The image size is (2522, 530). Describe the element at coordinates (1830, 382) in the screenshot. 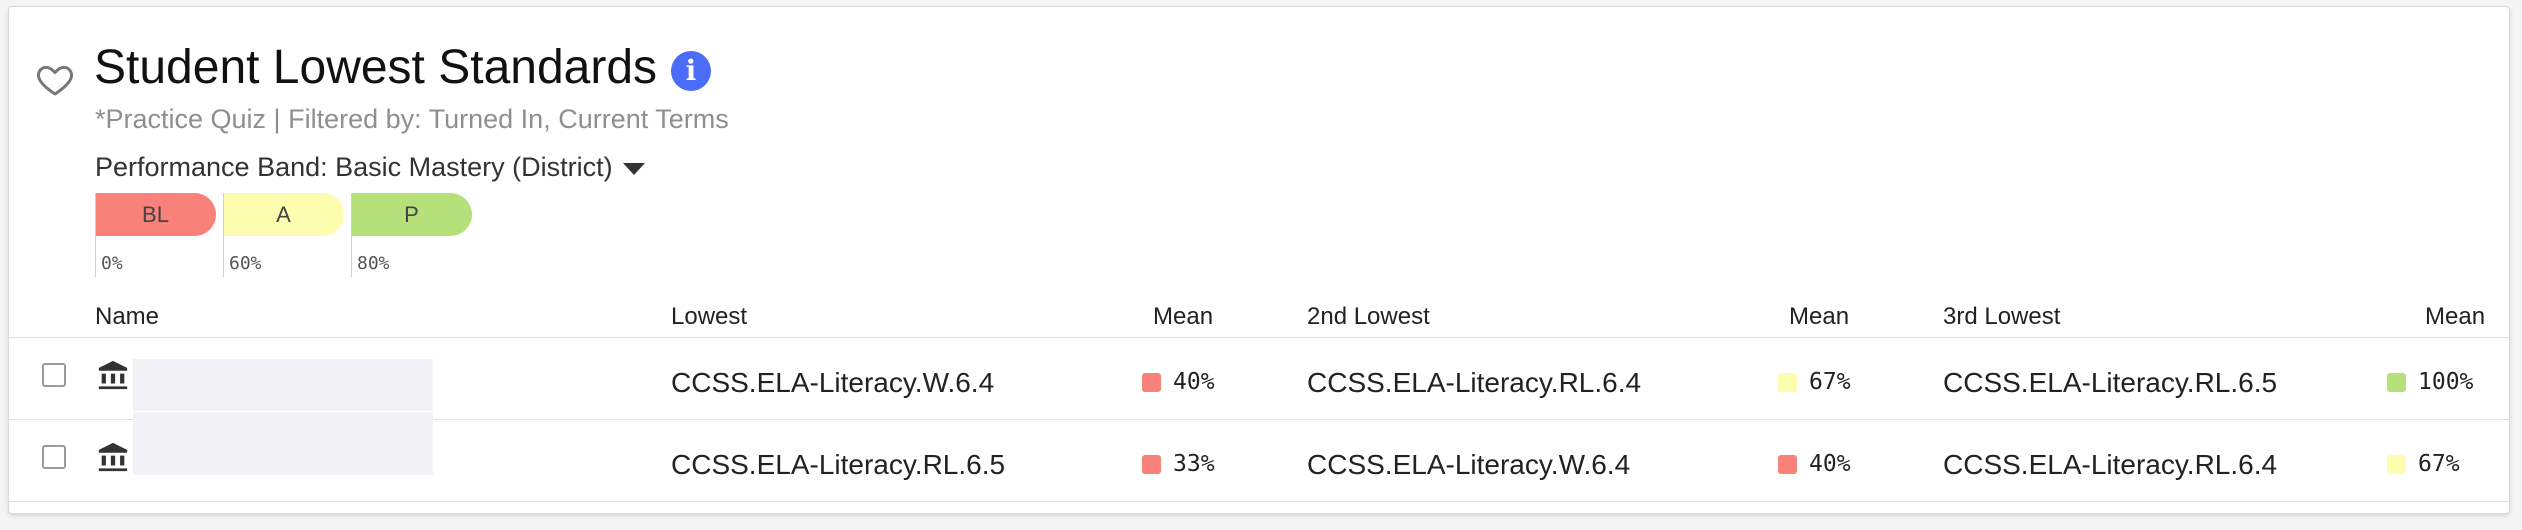

I see `second-lowest-mean: 67%` at that location.